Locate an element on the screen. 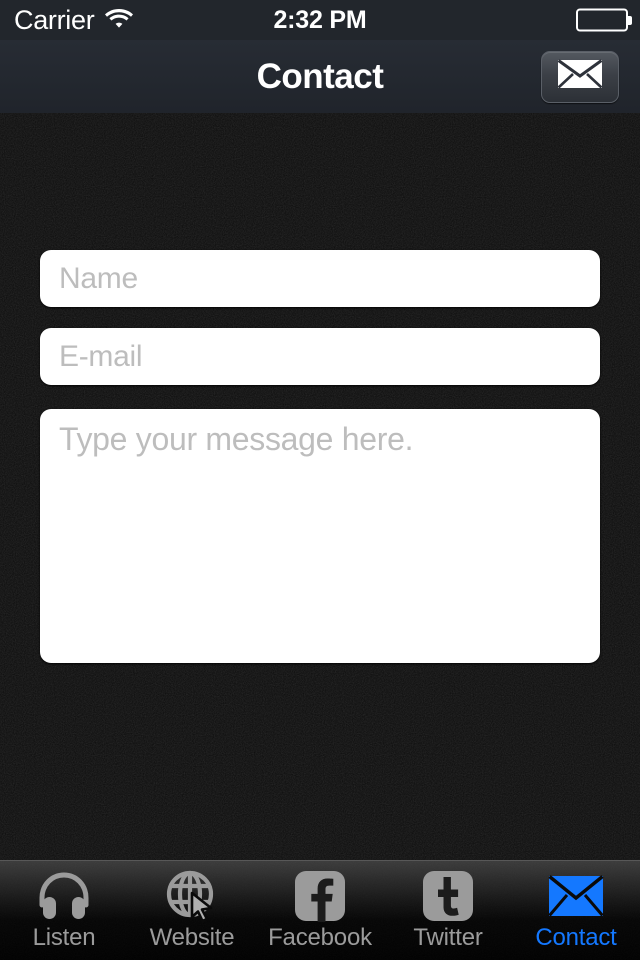 This screenshot has height=960, width=640. status-bar: Carrier 2:32 PM is located at coordinates (320, 20).